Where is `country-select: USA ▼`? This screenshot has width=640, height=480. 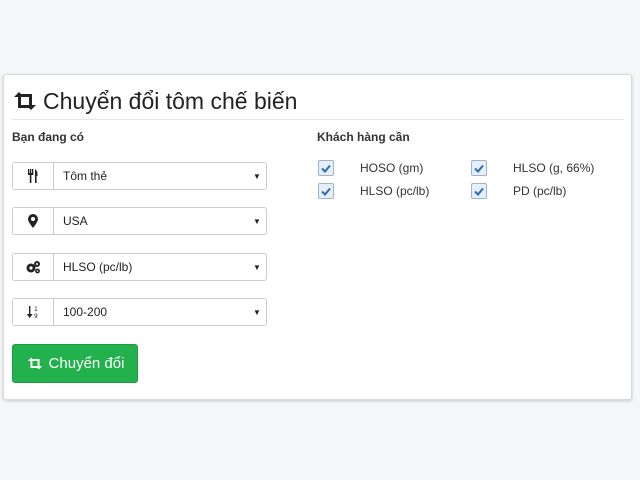 country-select: USA ▼ is located at coordinates (139, 221).